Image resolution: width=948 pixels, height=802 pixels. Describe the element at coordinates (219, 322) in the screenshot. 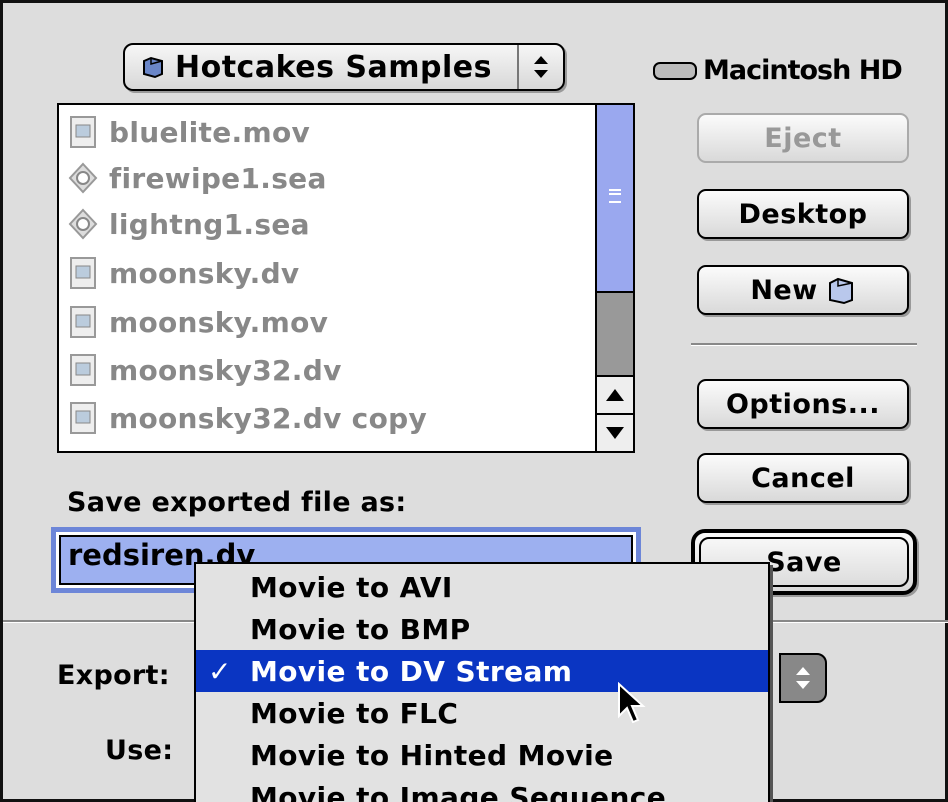

I see `file-name: moonsky.mov` at that location.